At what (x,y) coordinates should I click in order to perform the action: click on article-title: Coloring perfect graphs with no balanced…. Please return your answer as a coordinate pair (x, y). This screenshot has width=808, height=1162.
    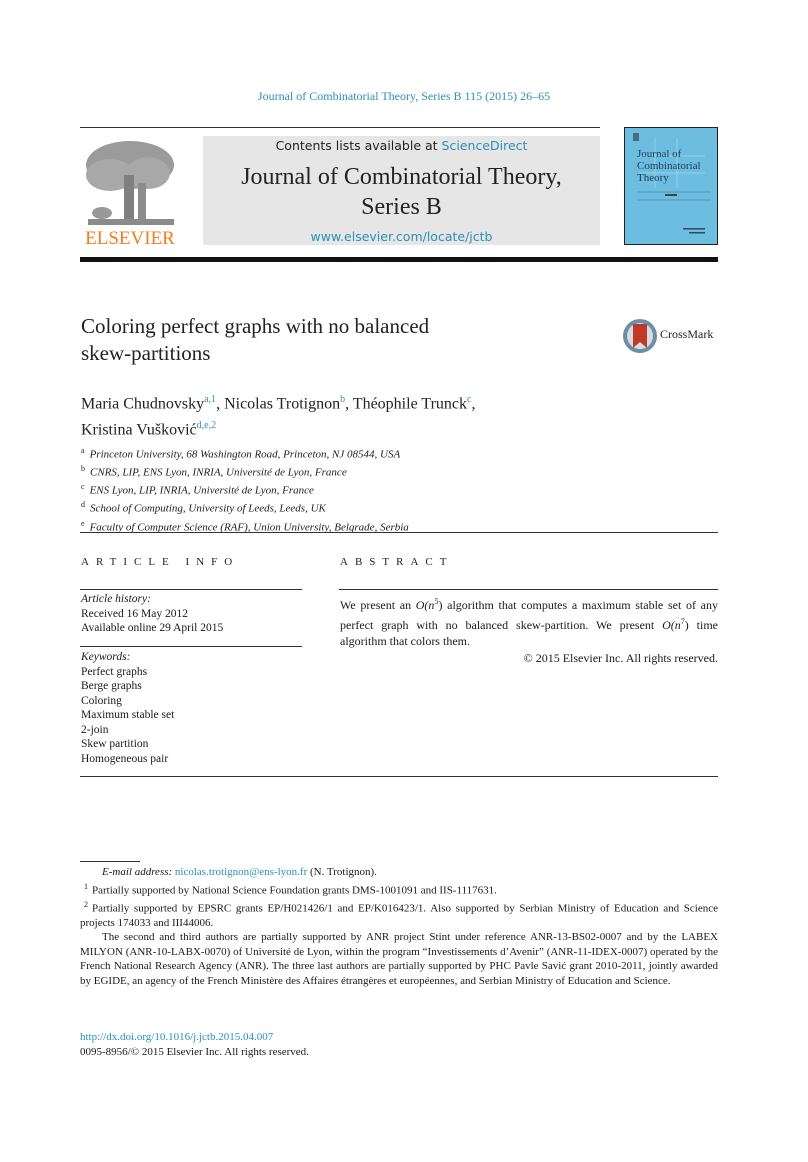
    Looking at the image, I should click on (255, 340).